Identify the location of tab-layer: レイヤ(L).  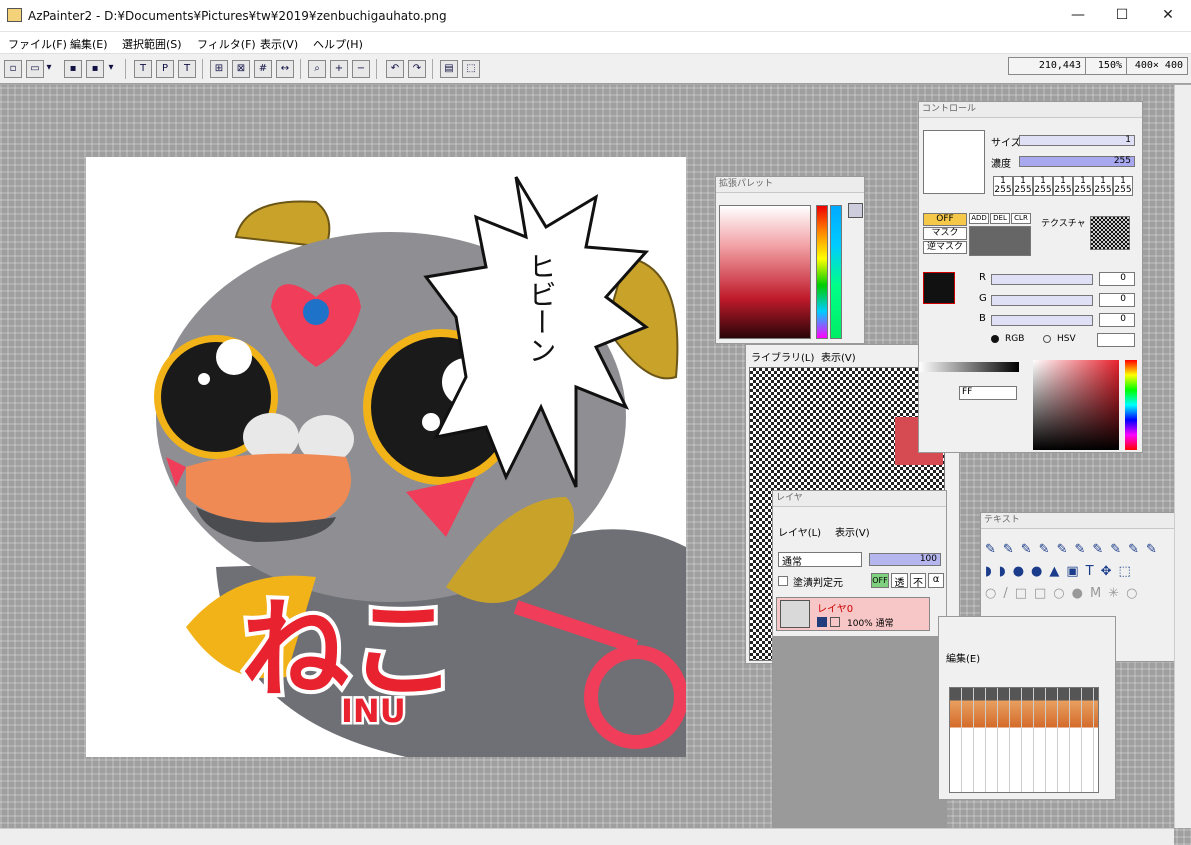
(799, 531).